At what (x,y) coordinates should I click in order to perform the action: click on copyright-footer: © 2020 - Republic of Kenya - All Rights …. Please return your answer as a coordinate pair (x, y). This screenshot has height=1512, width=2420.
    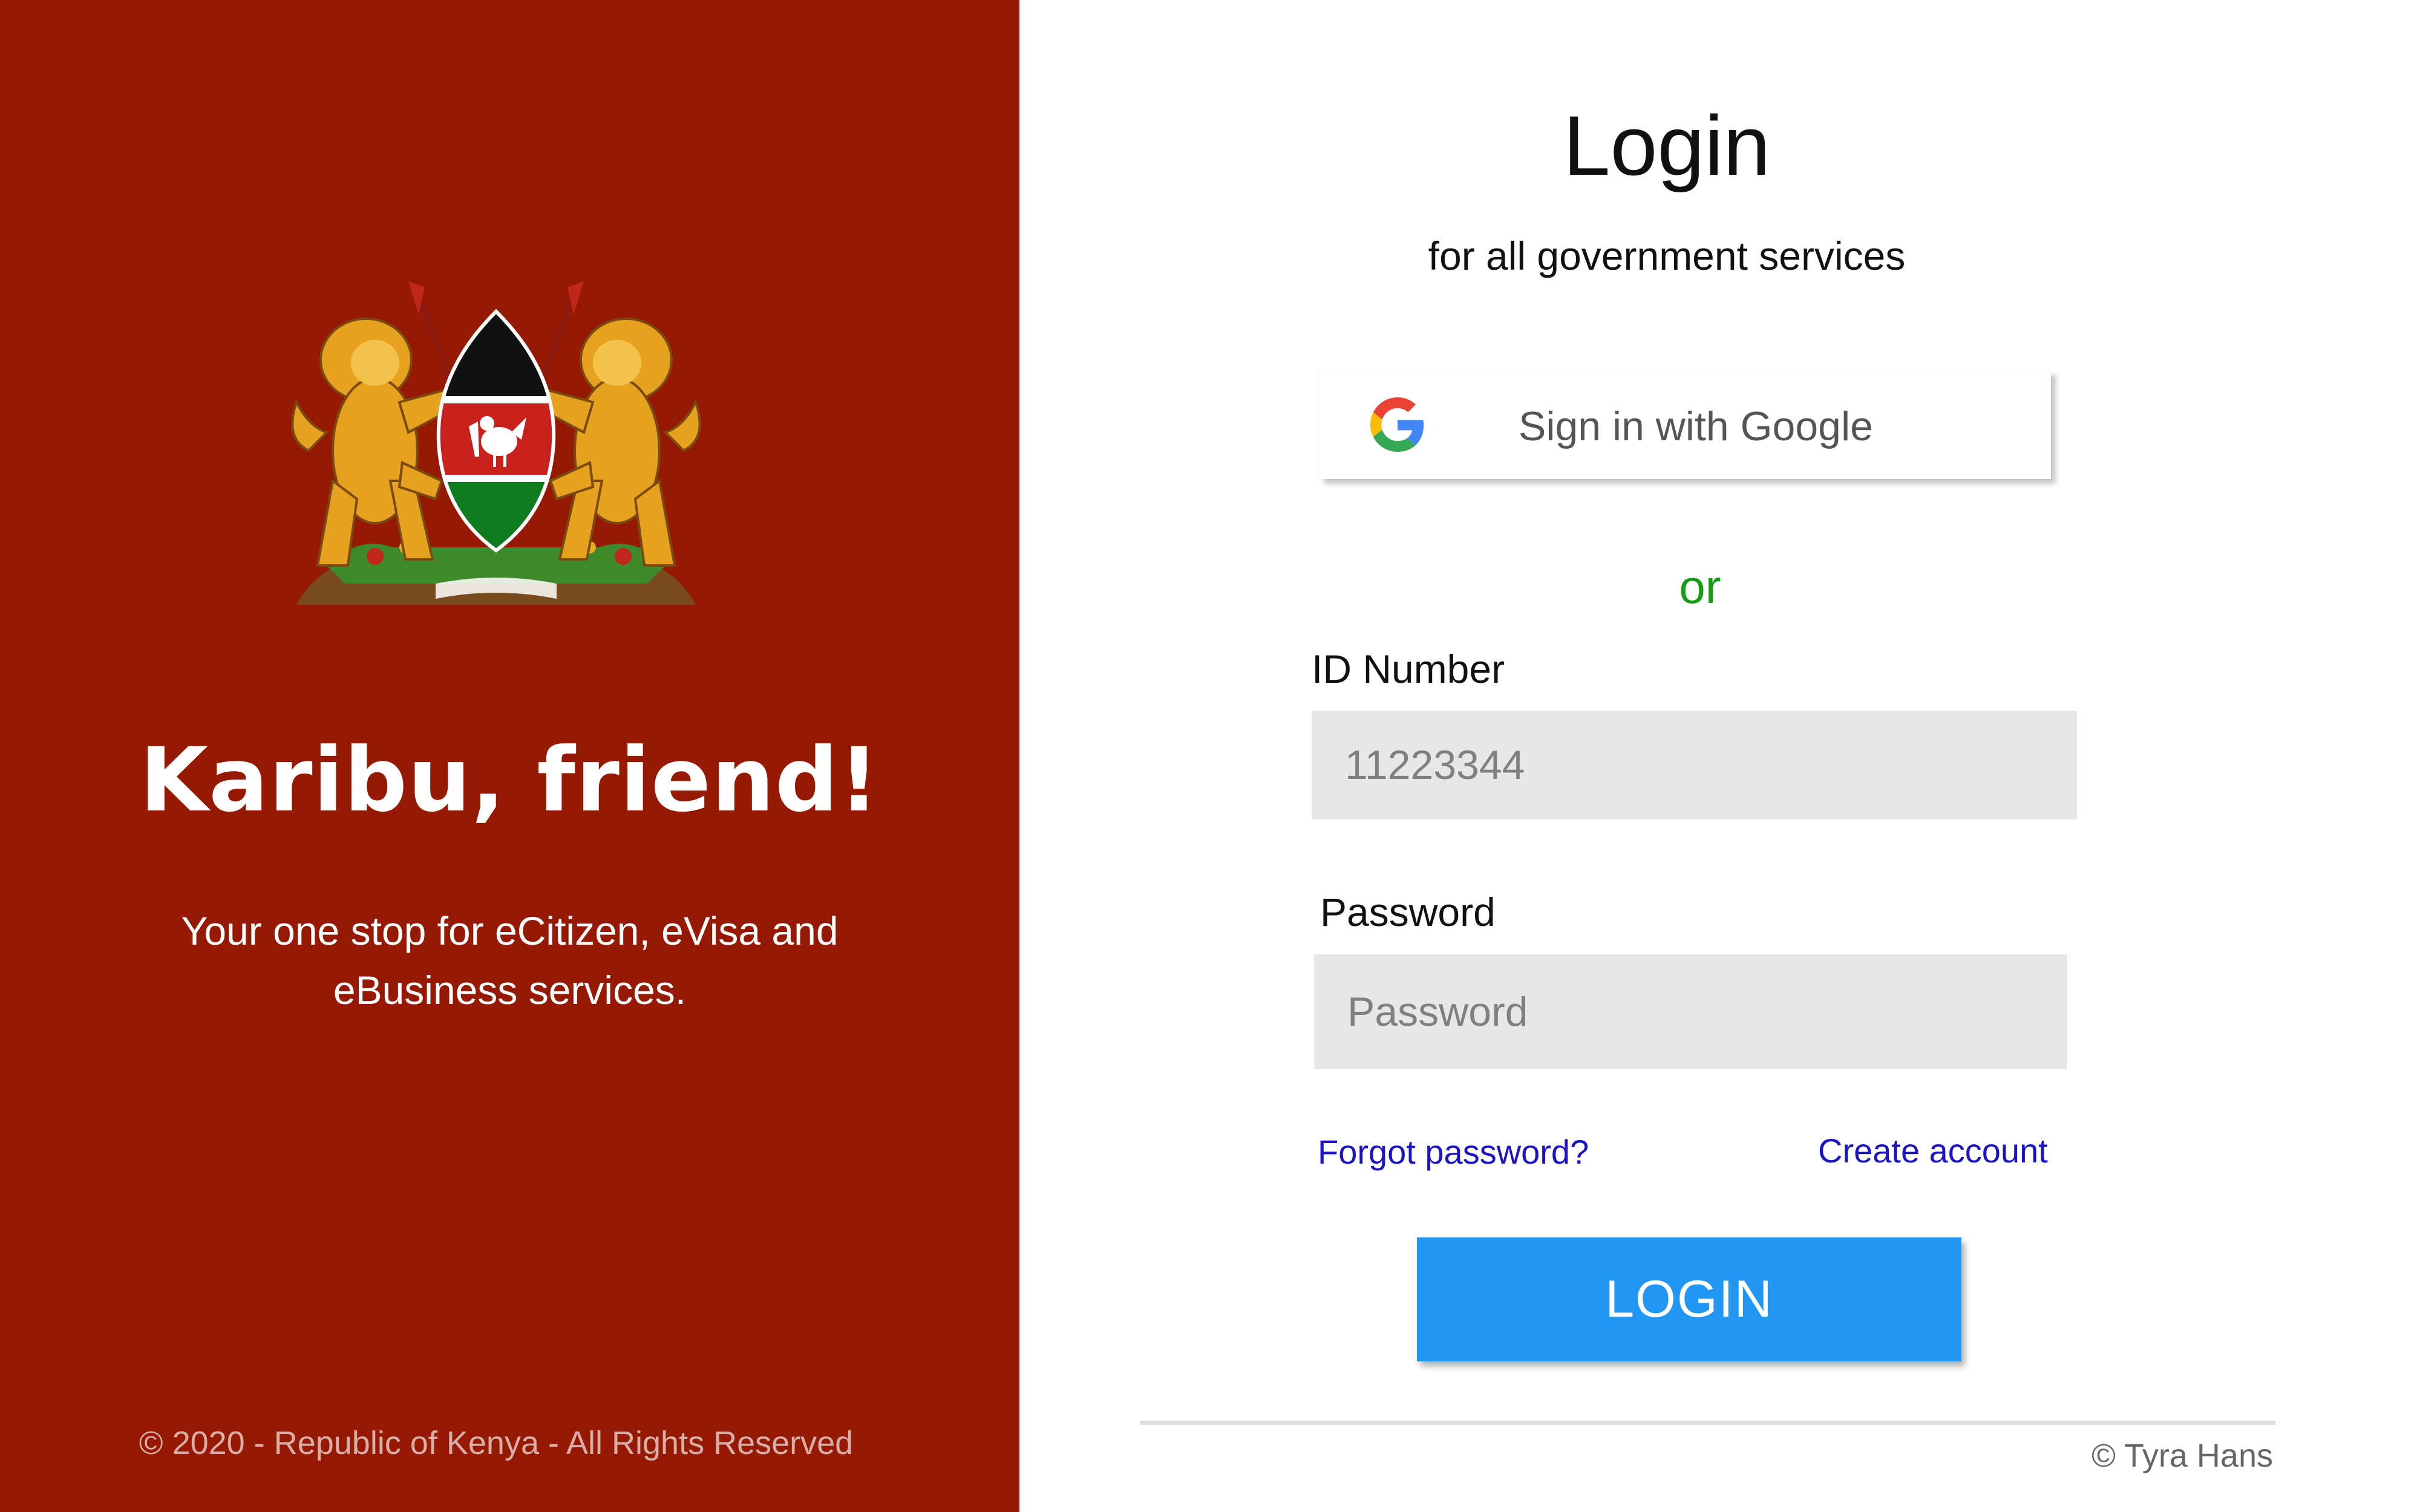
    Looking at the image, I should click on (496, 1443).